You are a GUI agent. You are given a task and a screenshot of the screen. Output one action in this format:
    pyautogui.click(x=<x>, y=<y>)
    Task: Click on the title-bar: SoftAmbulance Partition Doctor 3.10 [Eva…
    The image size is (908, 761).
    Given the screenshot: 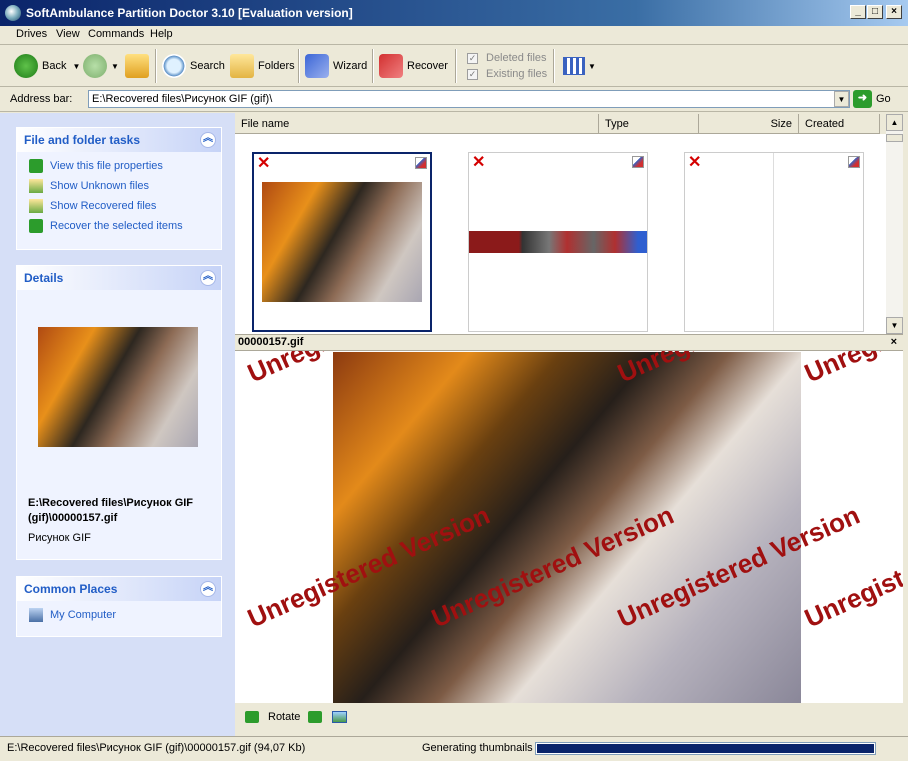 What is the action you would take?
    pyautogui.click(x=454, y=13)
    